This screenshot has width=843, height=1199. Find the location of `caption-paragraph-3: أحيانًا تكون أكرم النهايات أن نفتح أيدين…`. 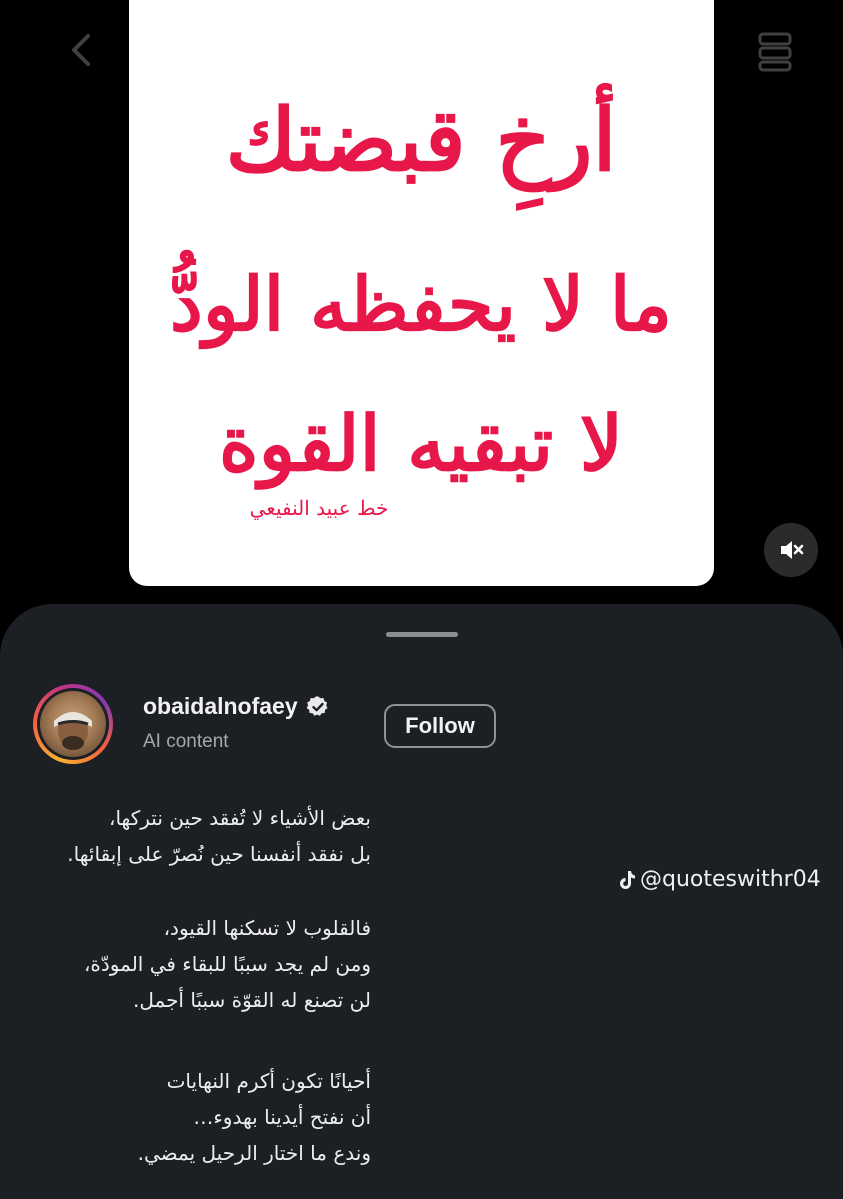

caption-paragraph-3: أحيانًا تكون أكرم النهايات أن نفتح أيدين… is located at coordinates (185, 1117).